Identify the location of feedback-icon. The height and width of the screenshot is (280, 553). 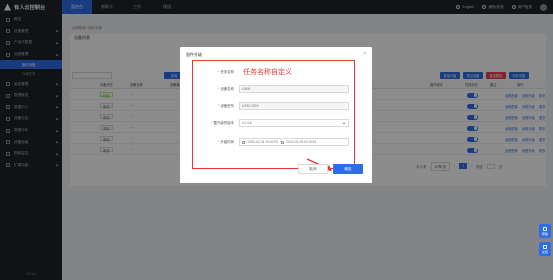
(545, 246).